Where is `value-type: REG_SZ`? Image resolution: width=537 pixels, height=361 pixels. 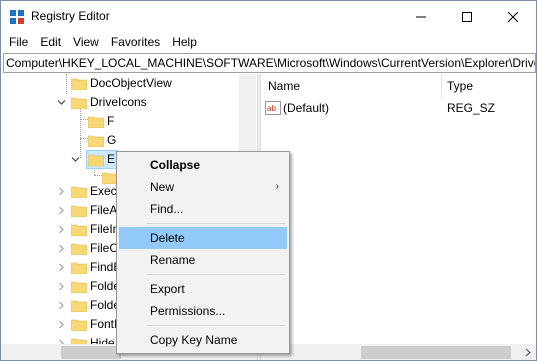 value-type: REG_SZ is located at coordinates (471, 108).